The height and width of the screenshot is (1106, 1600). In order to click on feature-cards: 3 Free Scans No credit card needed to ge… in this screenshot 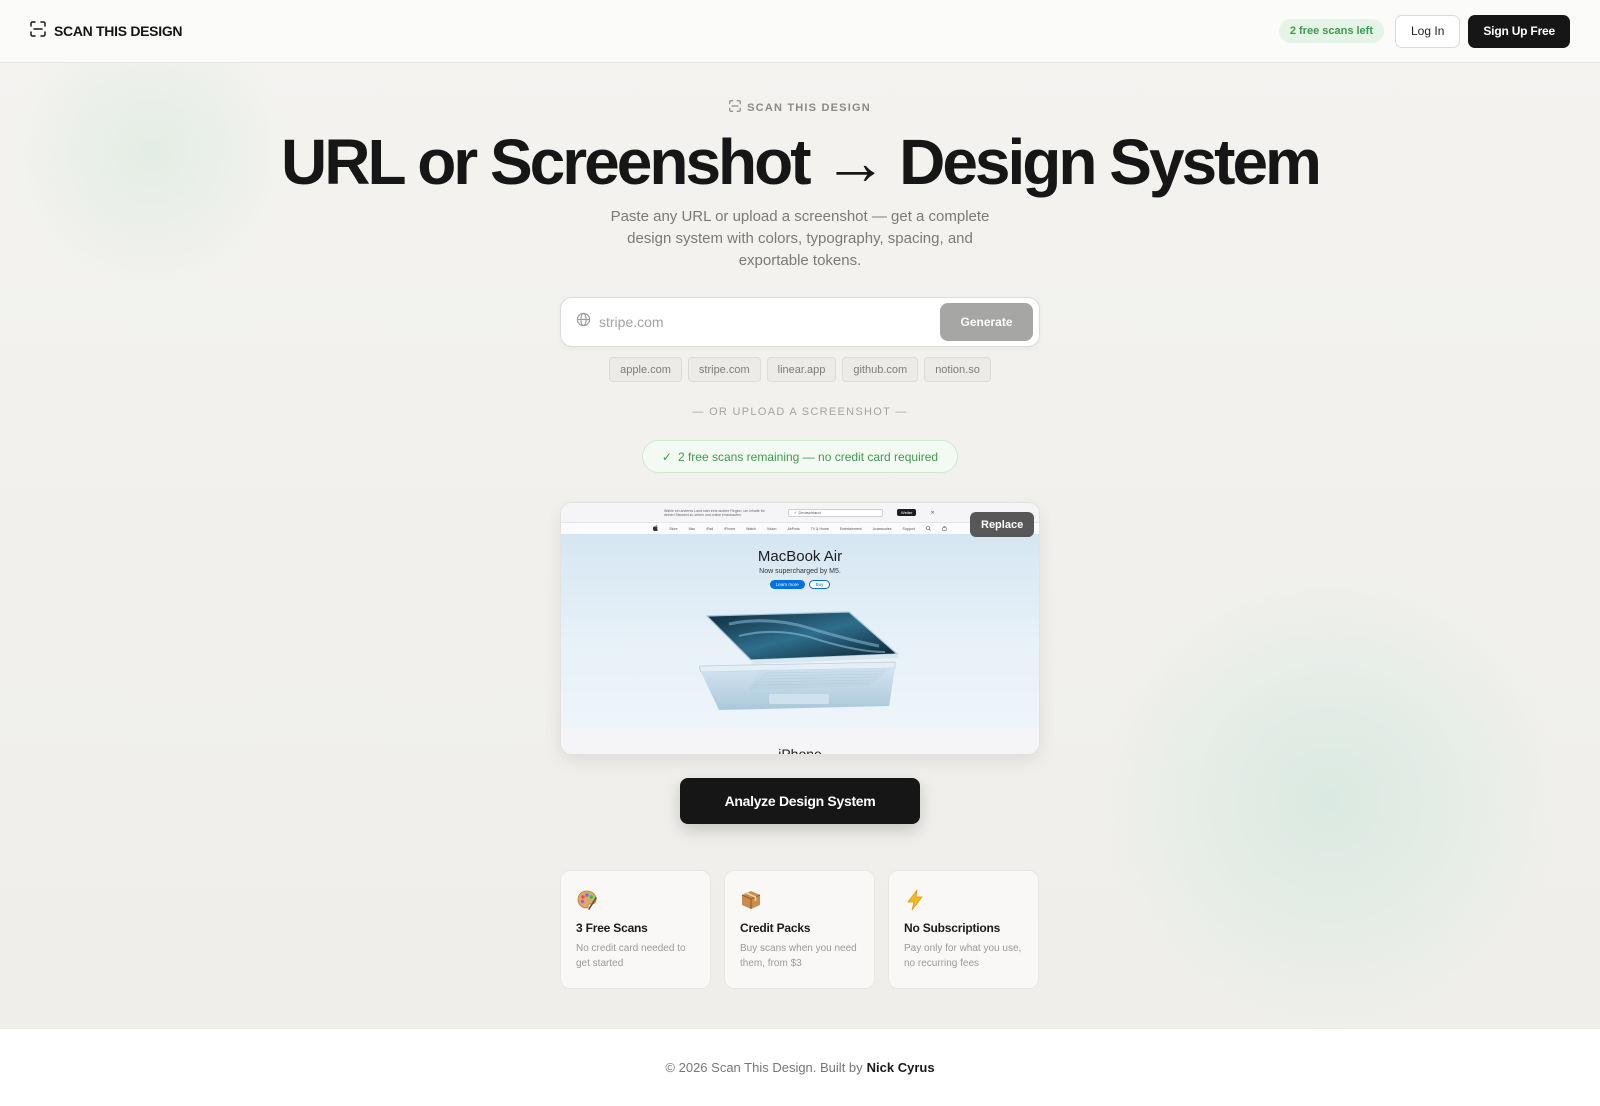, I will do `click(800, 929)`.